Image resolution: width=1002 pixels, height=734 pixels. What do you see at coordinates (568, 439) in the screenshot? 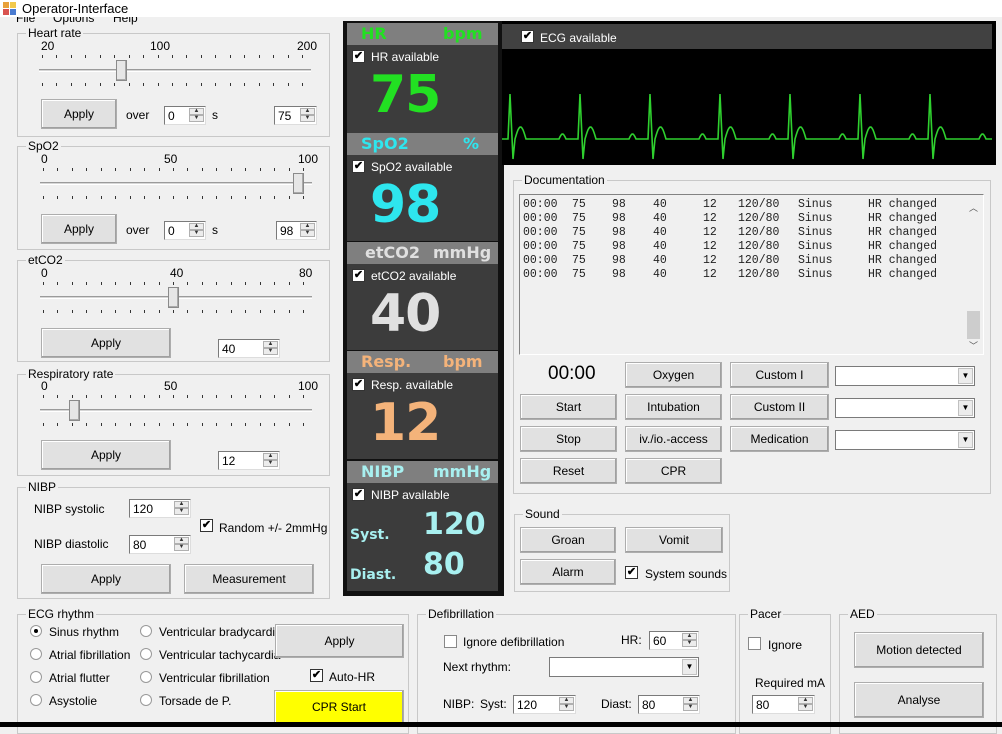
I see `stop-button: Stop` at bounding box center [568, 439].